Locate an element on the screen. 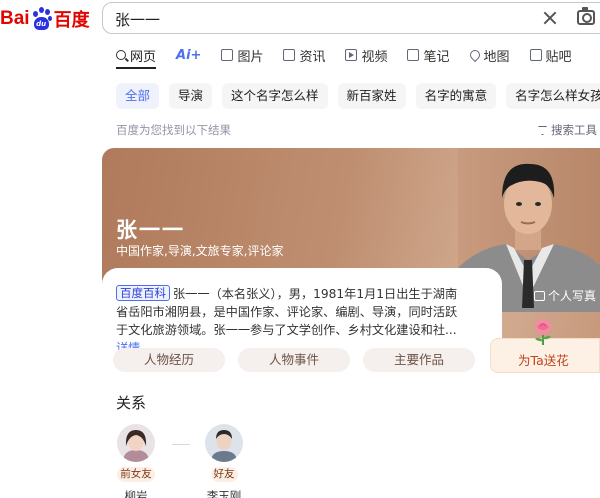  chip-name-meaning: 名字的寓意 is located at coordinates (456, 96).